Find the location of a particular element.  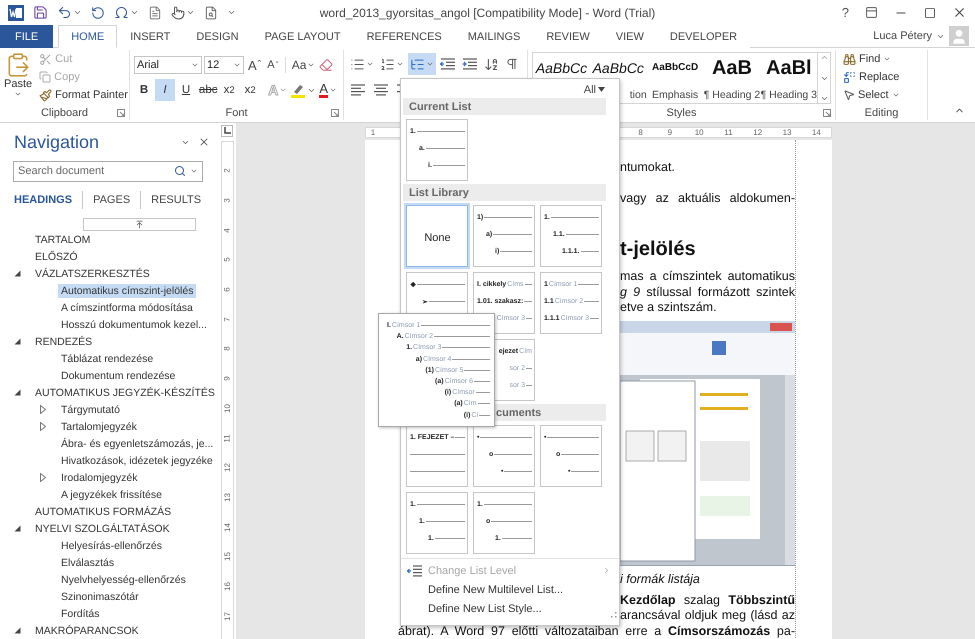

figure-caption: i formák listája is located at coordinates (660, 580).